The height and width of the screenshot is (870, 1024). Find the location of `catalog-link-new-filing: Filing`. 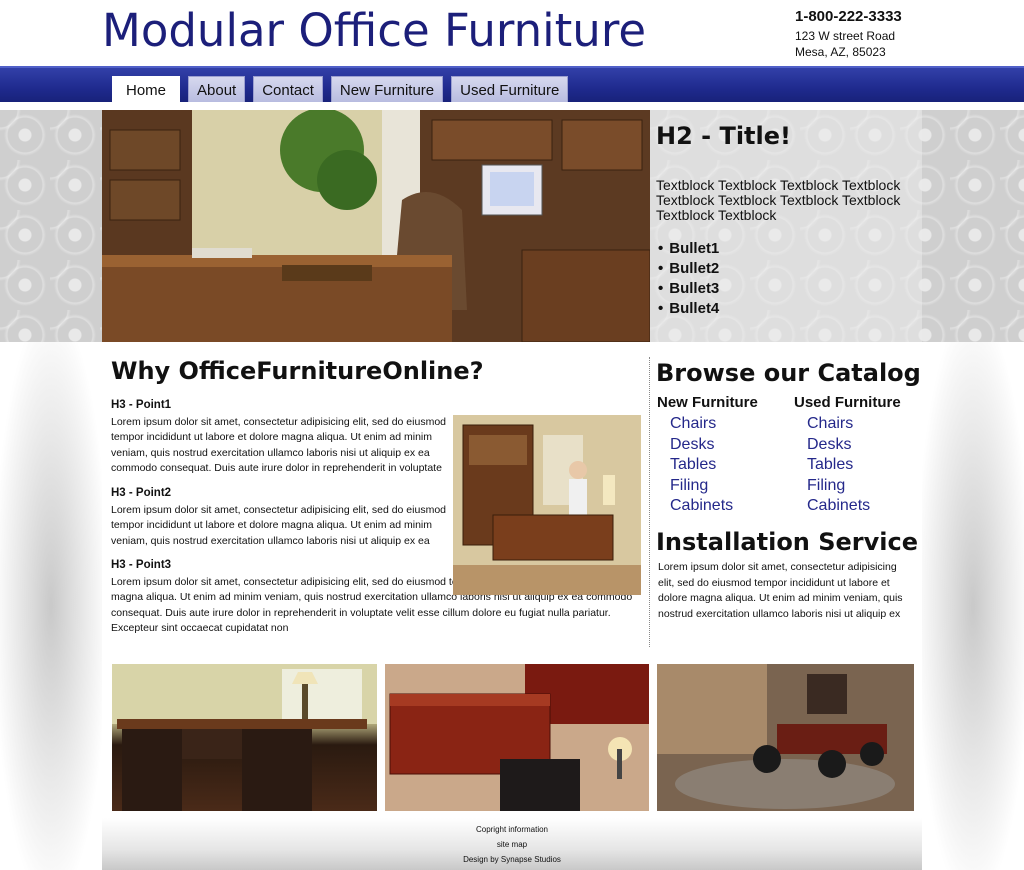

catalog-link-new-filing: Filing is located at coordinates (707, 486).